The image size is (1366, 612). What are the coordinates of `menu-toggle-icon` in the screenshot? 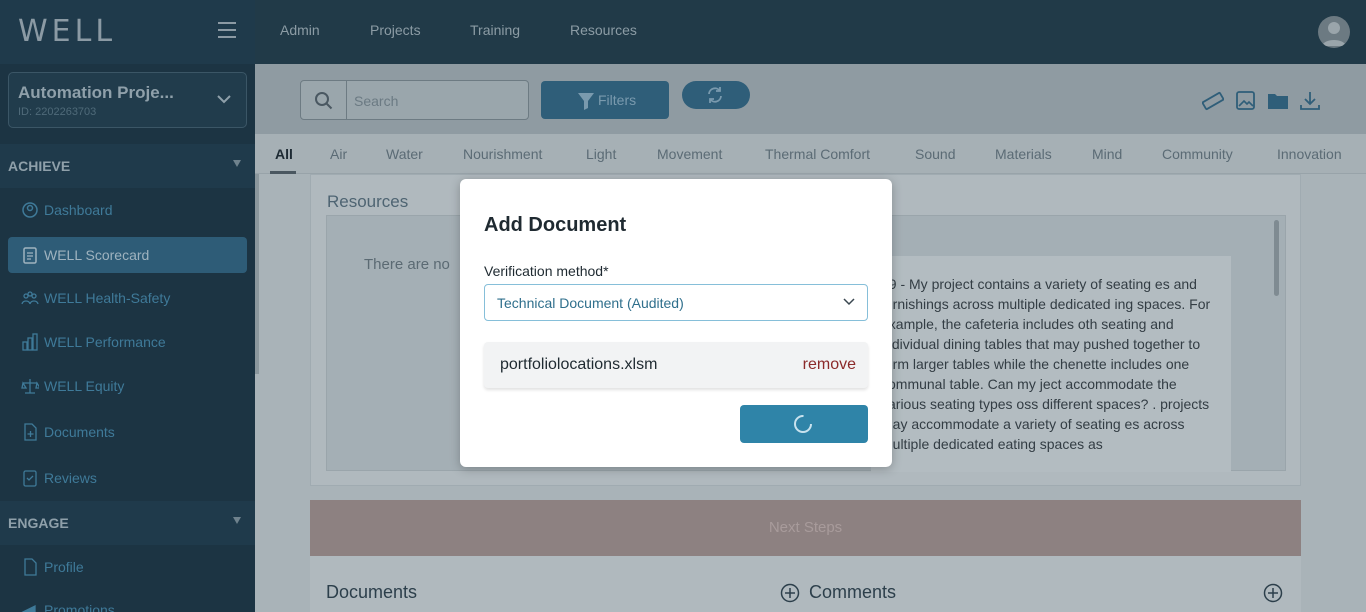 It's located at (227, 31).